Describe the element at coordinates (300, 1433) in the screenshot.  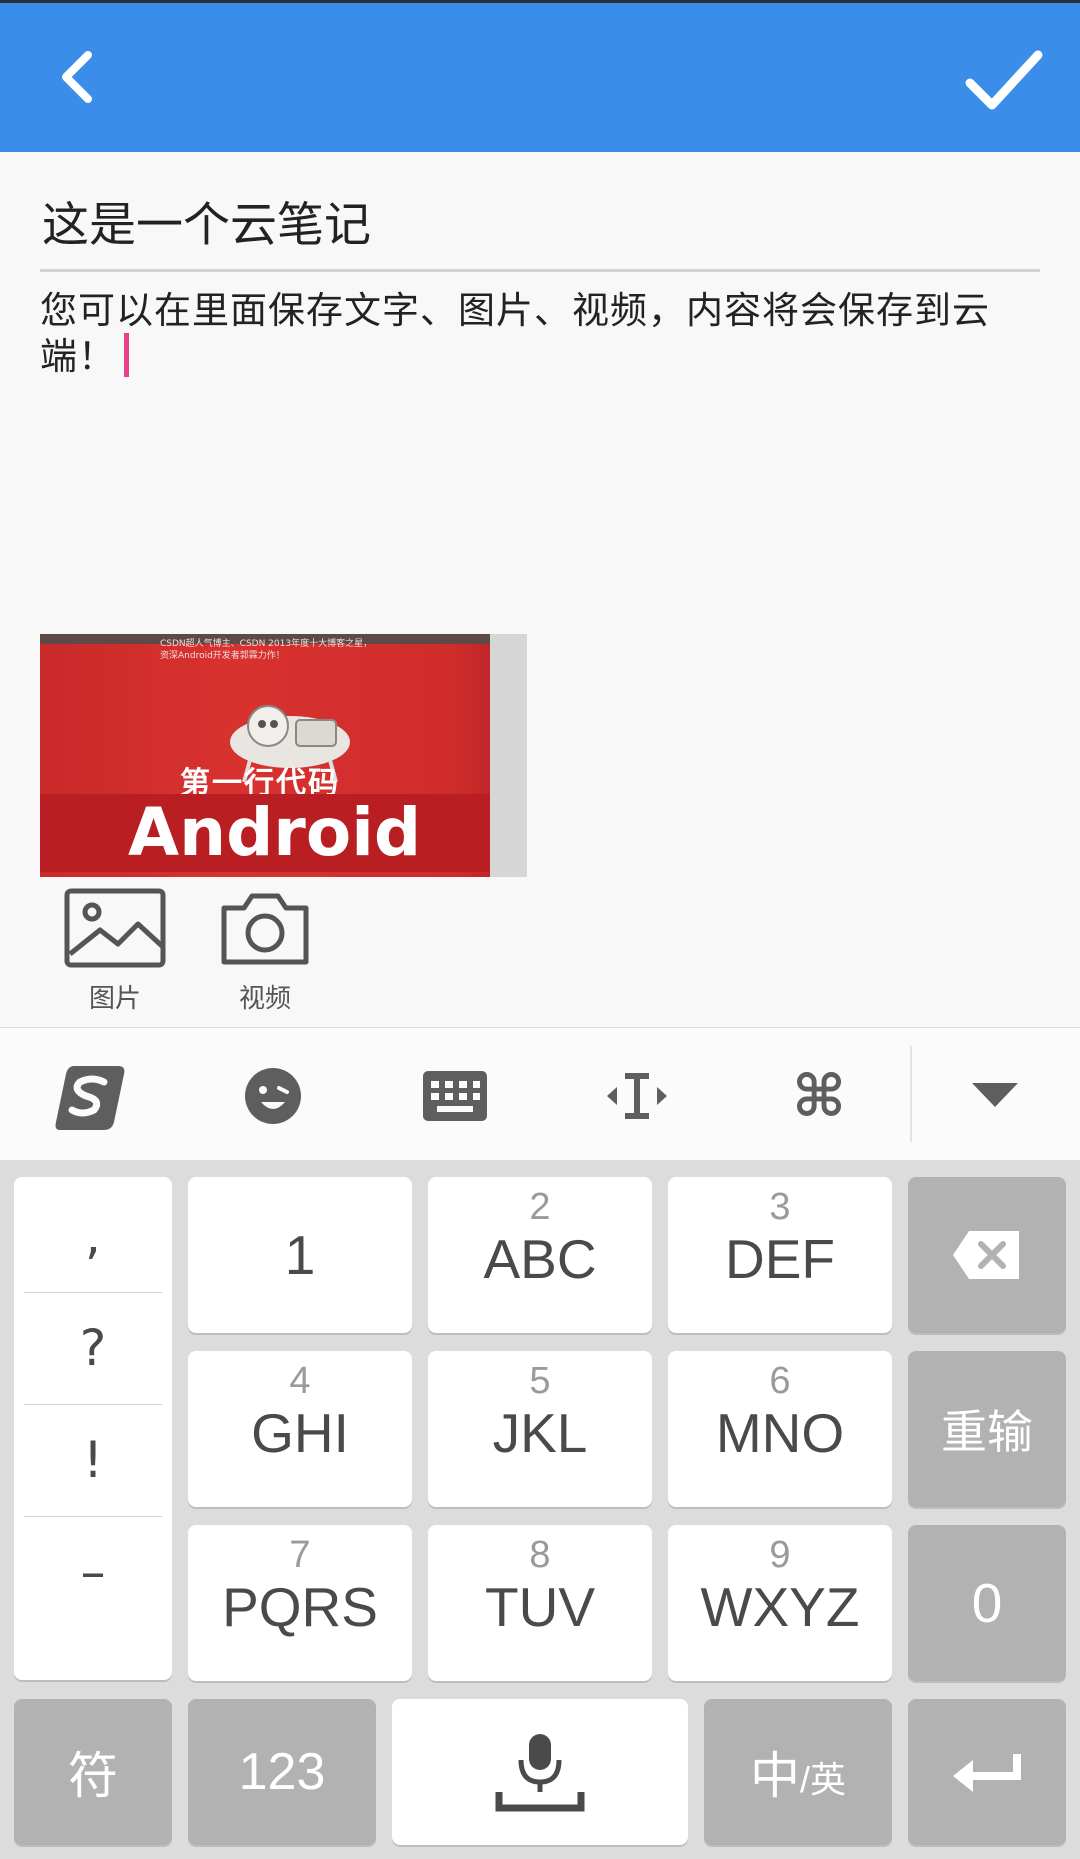
I see `key-4-label: GHI` at that location.